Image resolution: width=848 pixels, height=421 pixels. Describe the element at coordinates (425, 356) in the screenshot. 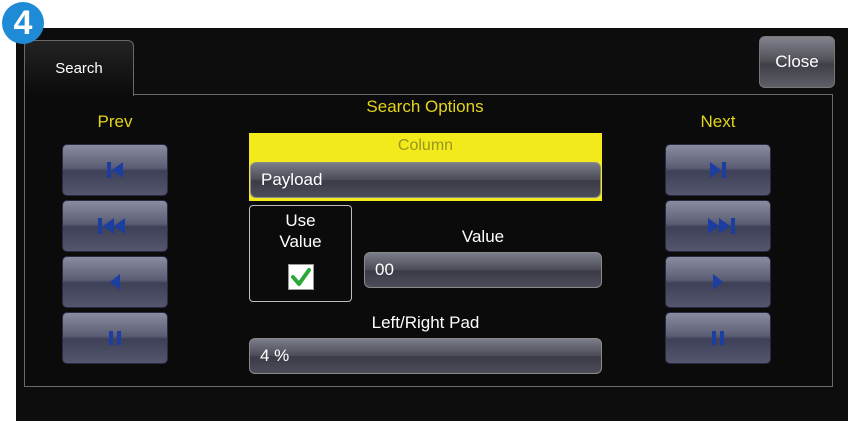

I see `pad-input: 4 %` at that location.